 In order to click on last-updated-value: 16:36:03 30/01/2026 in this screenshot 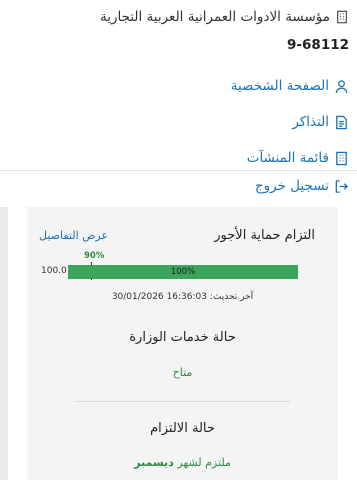, I will do `click(159, 297)`.